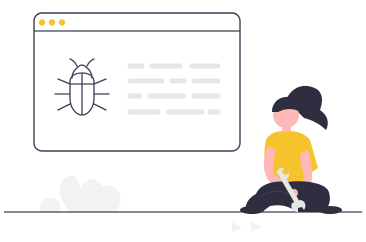 This screenshot has width=366, height=242. Describe the element at coordinates (330, 210) in the screenshot. I see `right-shoe` at that location.